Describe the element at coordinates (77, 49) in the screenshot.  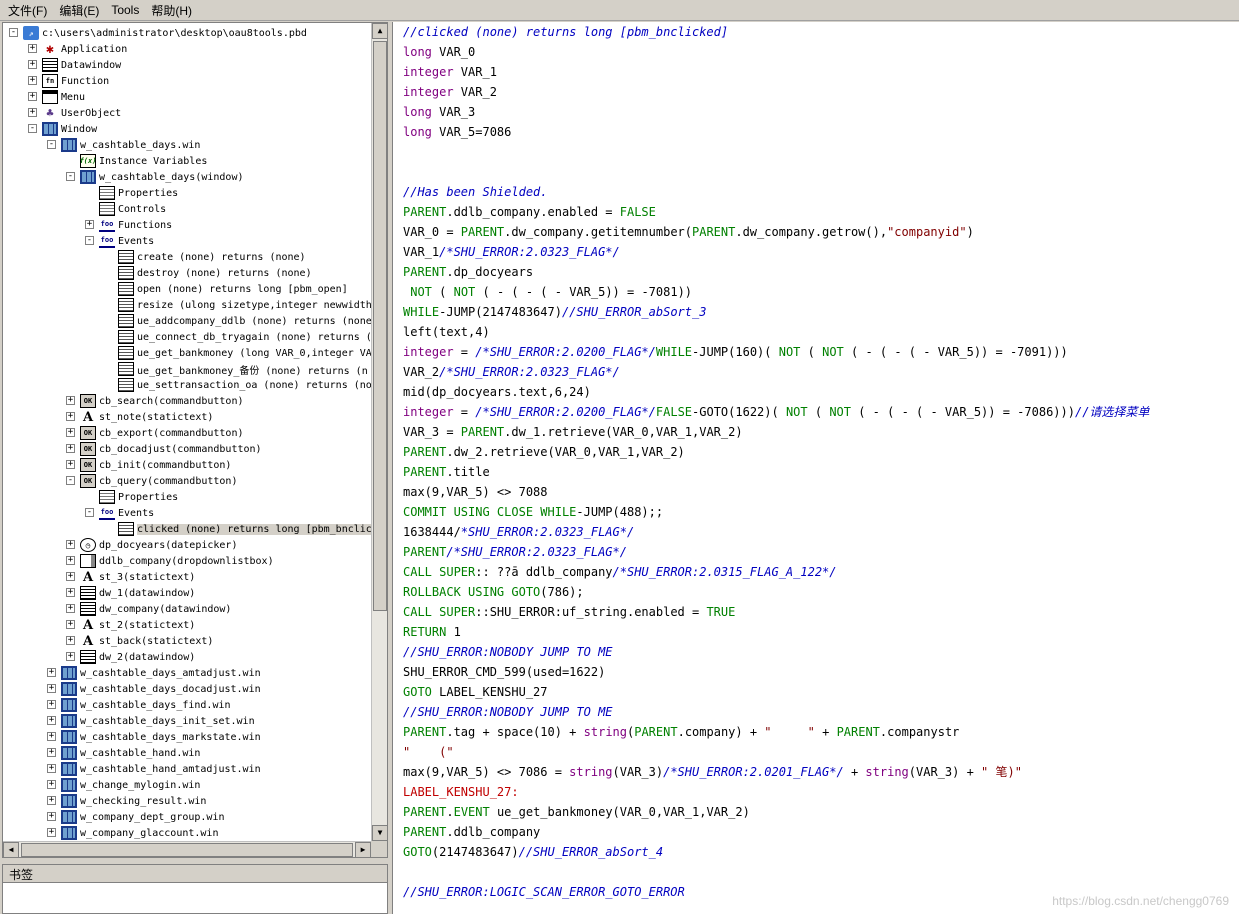
I see `tree-node: + ✱ Application` at that location.